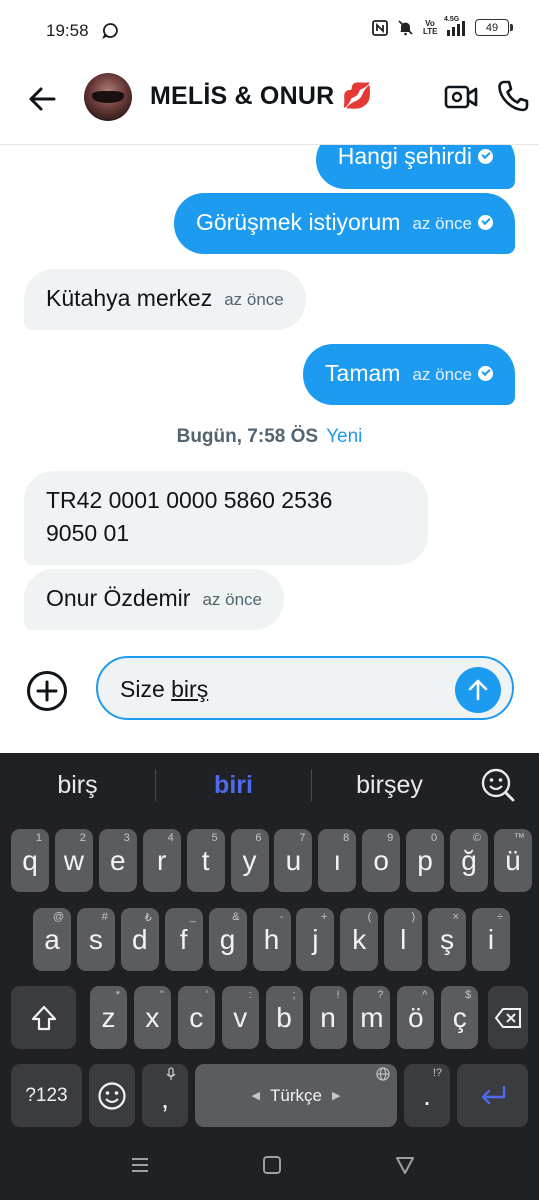 Image resolution: width=539 pixels, height=1200 pixels. What do you see at coordinates (104, 917) in the screenshot?
I see `key-hint: #` at bounding box center [104, 917].